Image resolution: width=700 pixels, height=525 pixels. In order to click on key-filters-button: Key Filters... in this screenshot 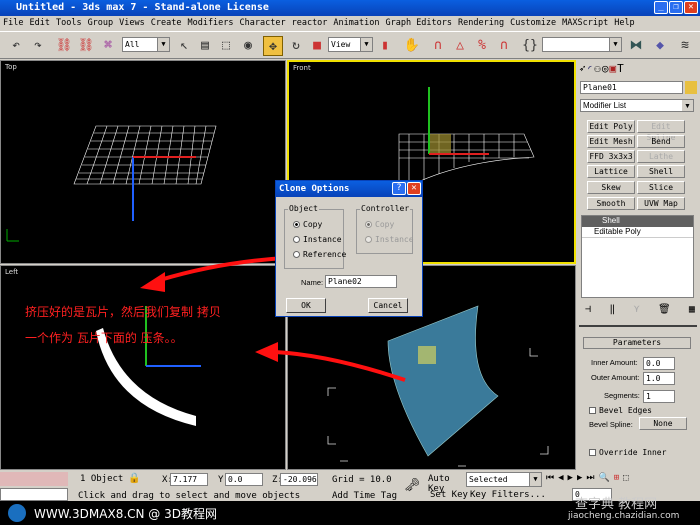, I will do `click(508, 495)`.